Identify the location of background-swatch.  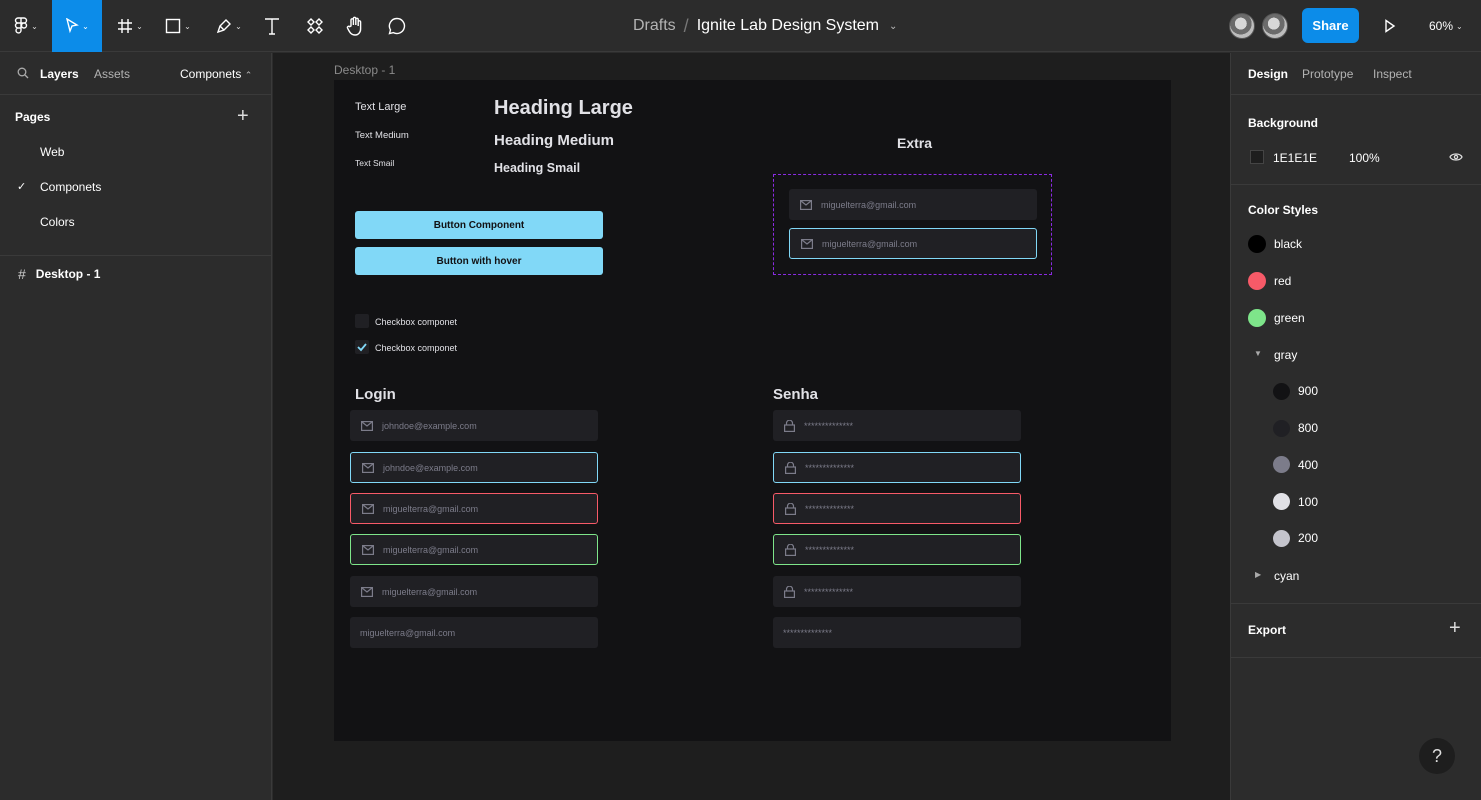
(1257, 157).